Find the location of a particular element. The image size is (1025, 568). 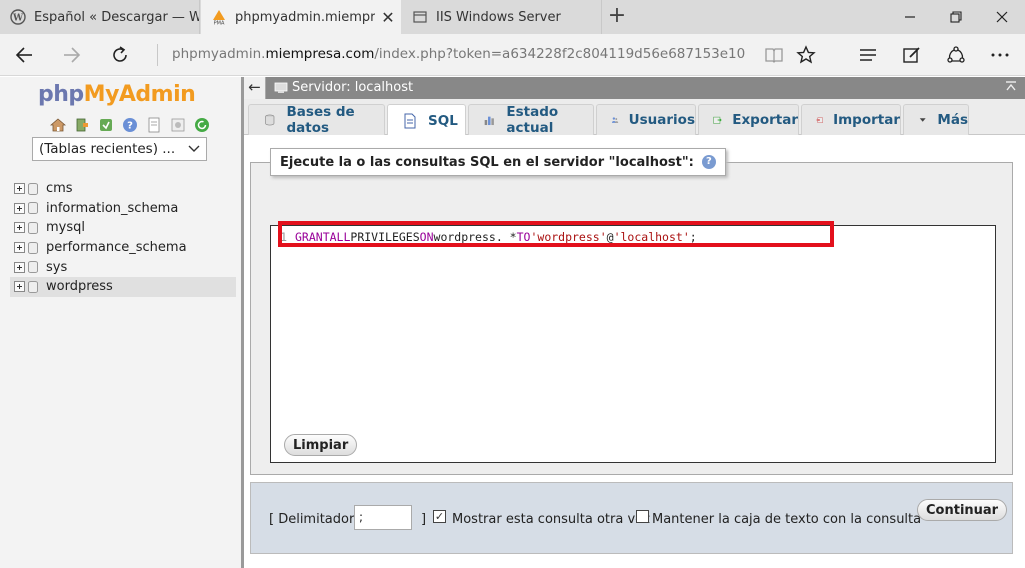

caret-down-icon is located at coordinates (922, 120).